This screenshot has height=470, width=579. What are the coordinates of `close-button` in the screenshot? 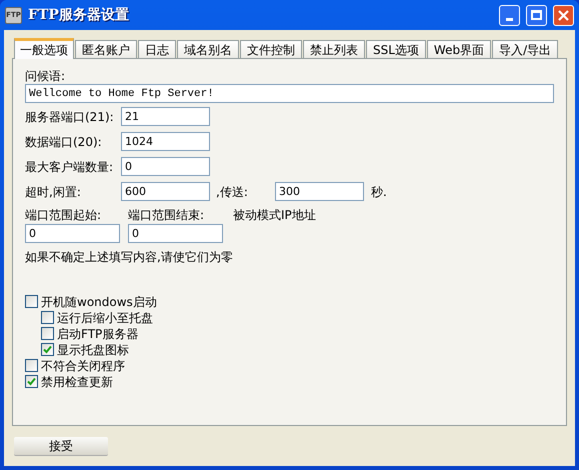 It's located at (563, 15).